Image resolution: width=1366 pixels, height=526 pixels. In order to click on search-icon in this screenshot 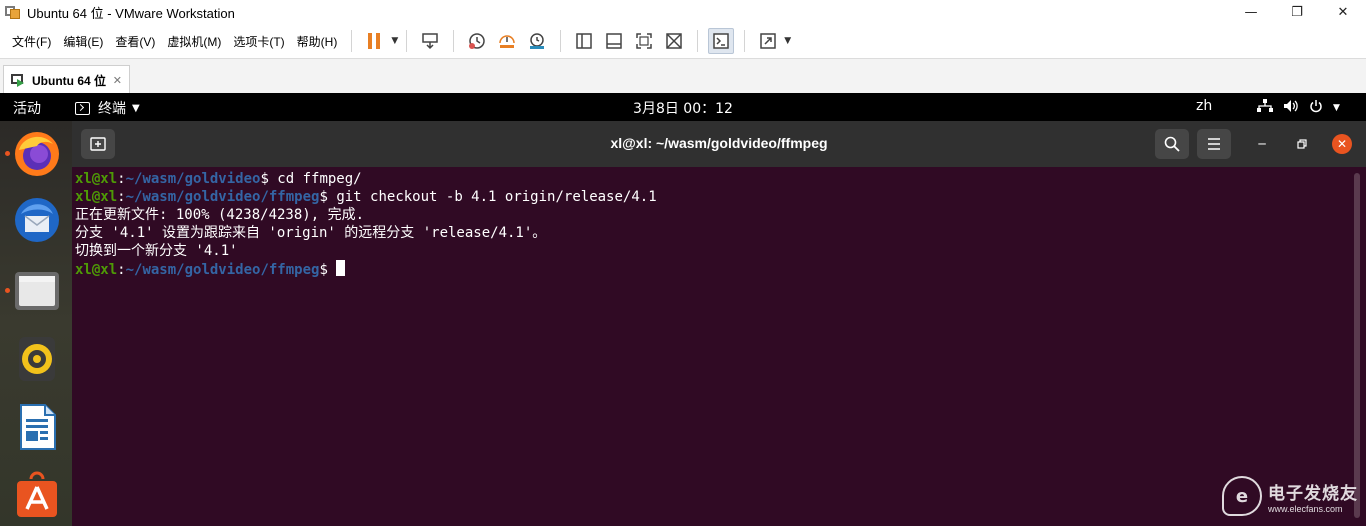, I will do `click(1172, 144)`.